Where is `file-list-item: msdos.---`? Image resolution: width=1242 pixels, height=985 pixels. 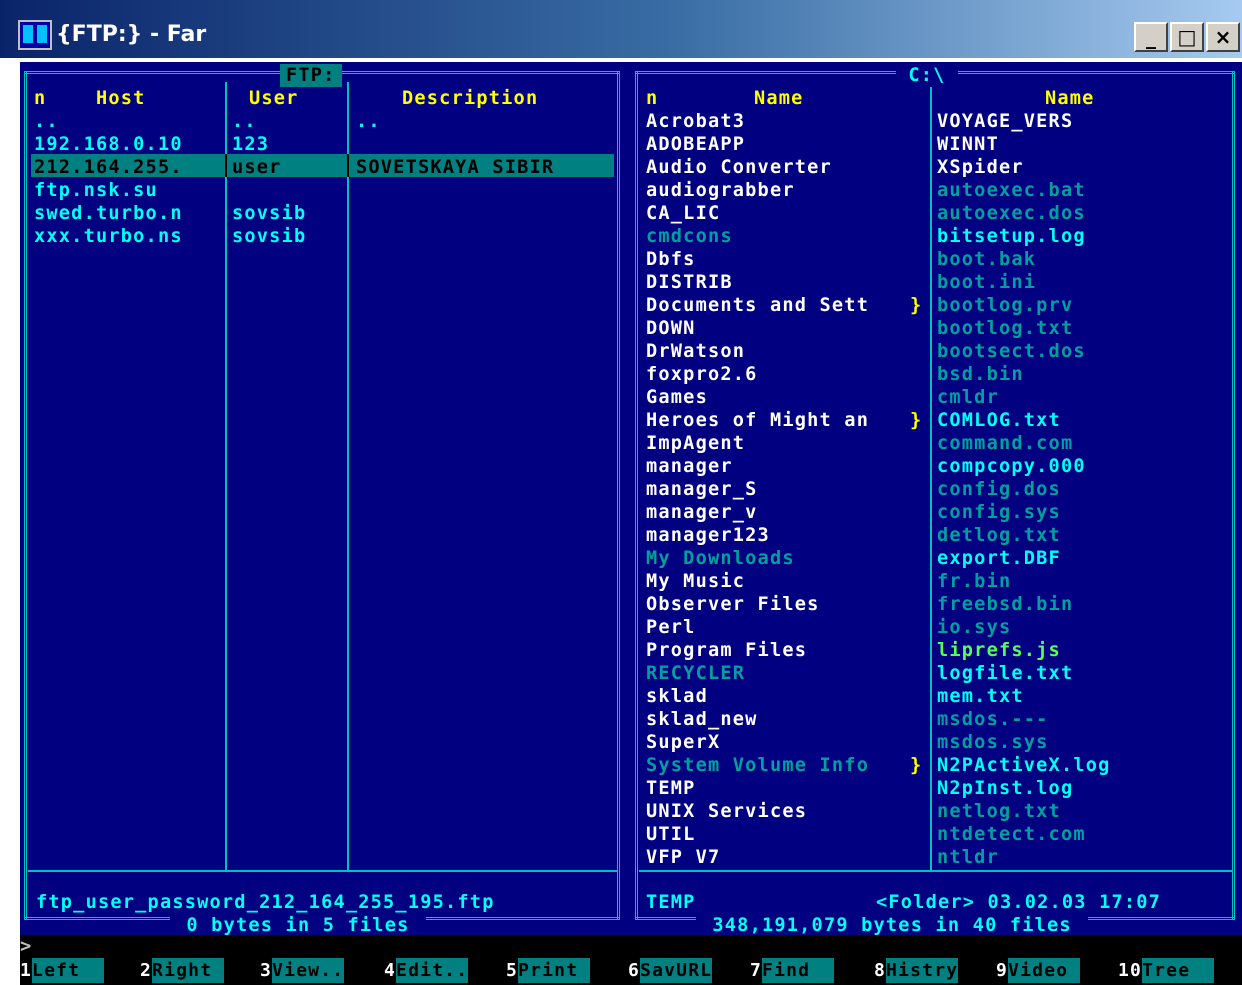
file-list-item: msdos.--- is located at coordinates (993, 719).